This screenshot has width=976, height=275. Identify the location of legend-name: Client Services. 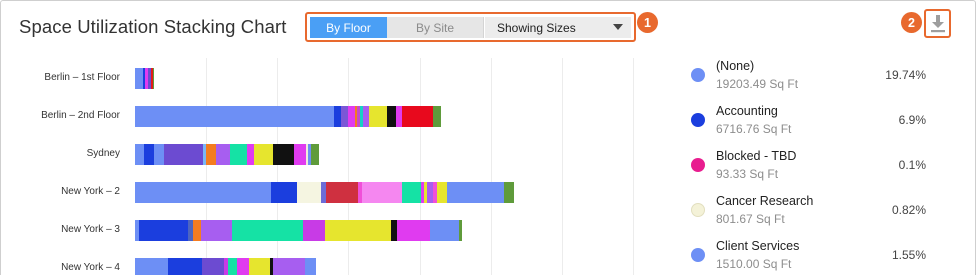
(758, 246).